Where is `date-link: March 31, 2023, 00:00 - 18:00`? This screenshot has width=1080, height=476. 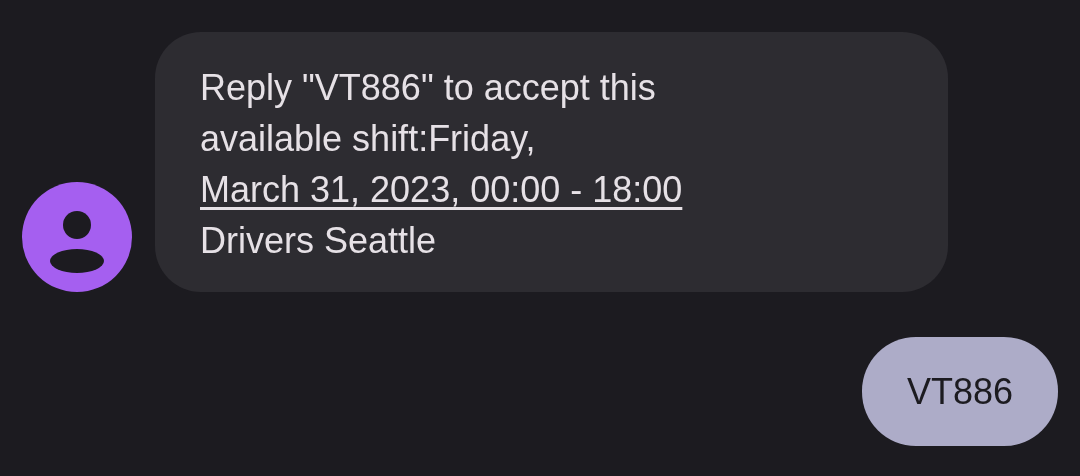 date-link: March 31, 2023, 00:00 - 18:00 is located at coordinates (441, 189).